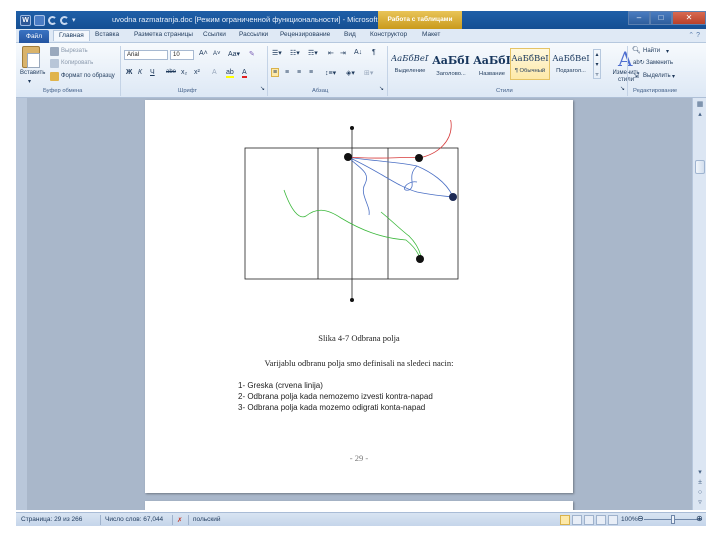 Image resolution: width=720 pixels, height=540 pixels. I want to click on format-painter-icon, so click(54, 76).